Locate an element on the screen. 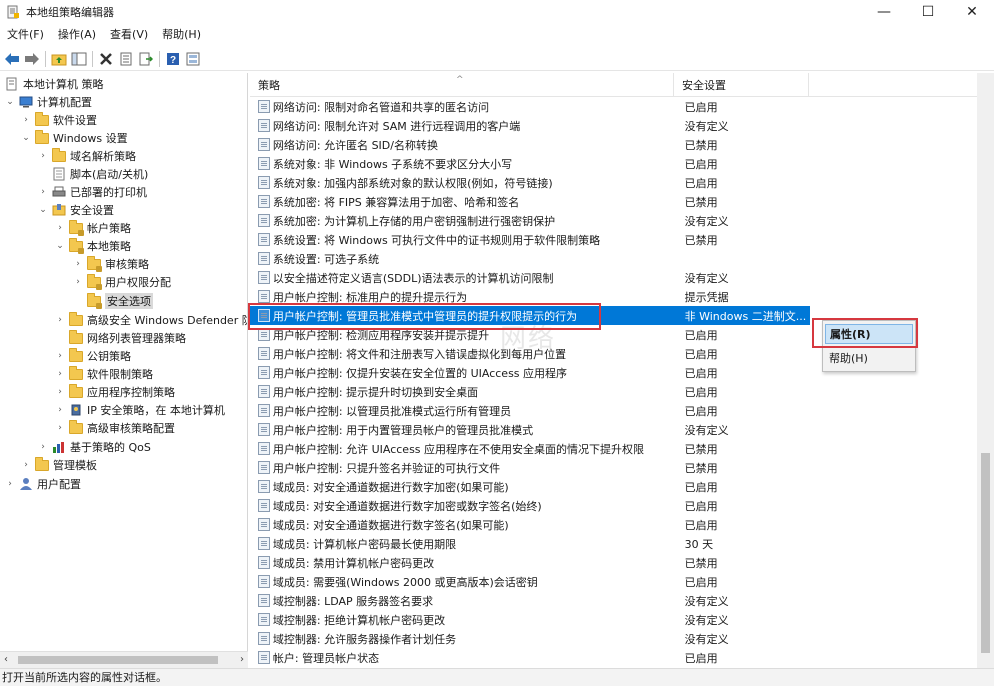 Image resolution: width=994 pixels, height=686 pixels. context-menu-properties: 属性(R) is located at coordinates (869, 334).